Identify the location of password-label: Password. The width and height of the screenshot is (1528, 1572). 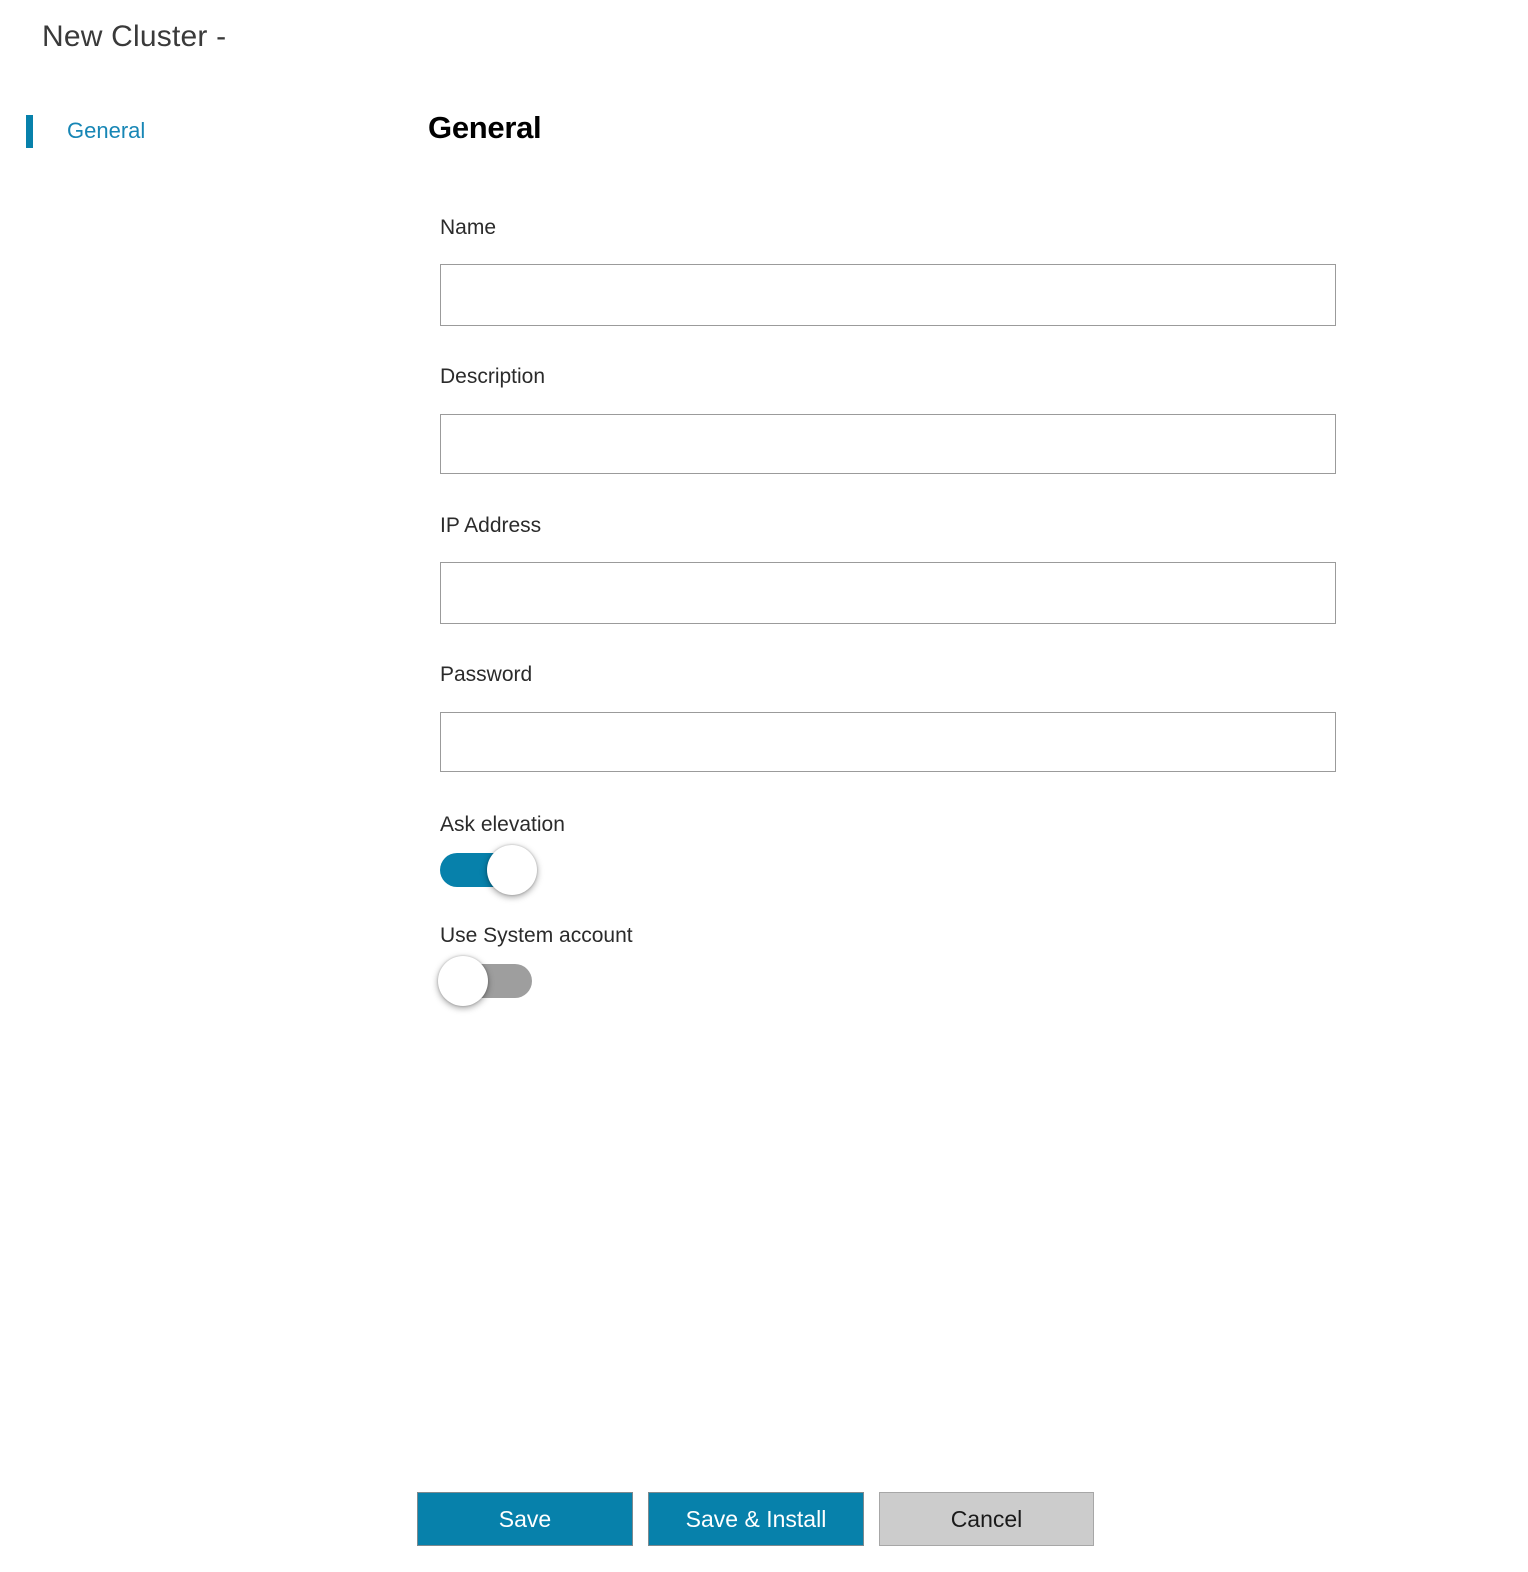
(486, 674).